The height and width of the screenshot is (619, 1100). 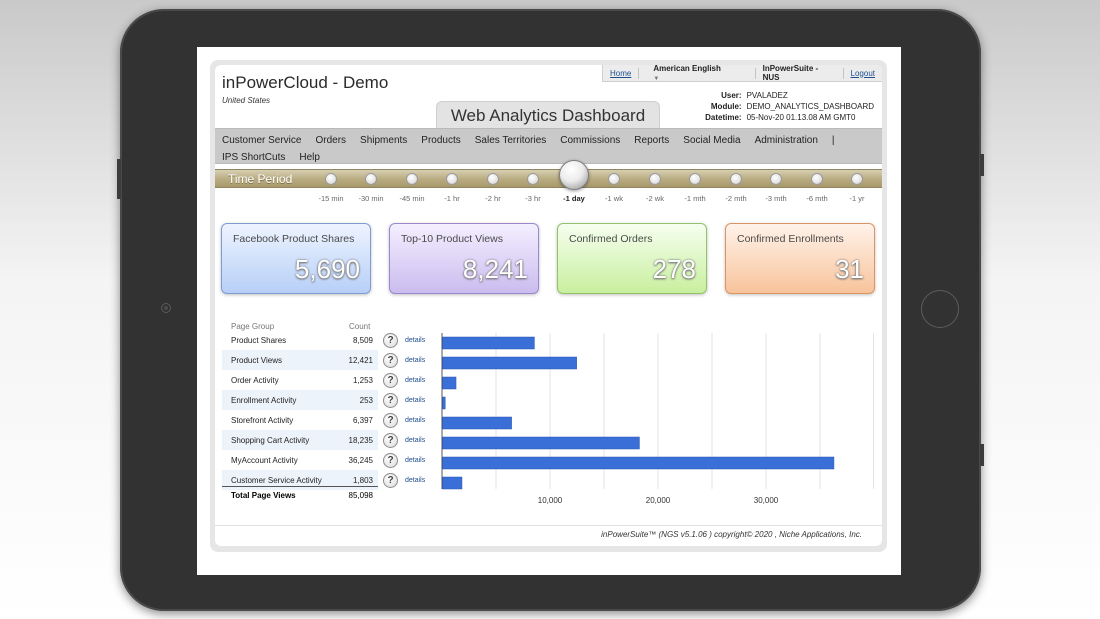 I want to click on time-option-3hr: -3 hr, so click(x=533, y=198).